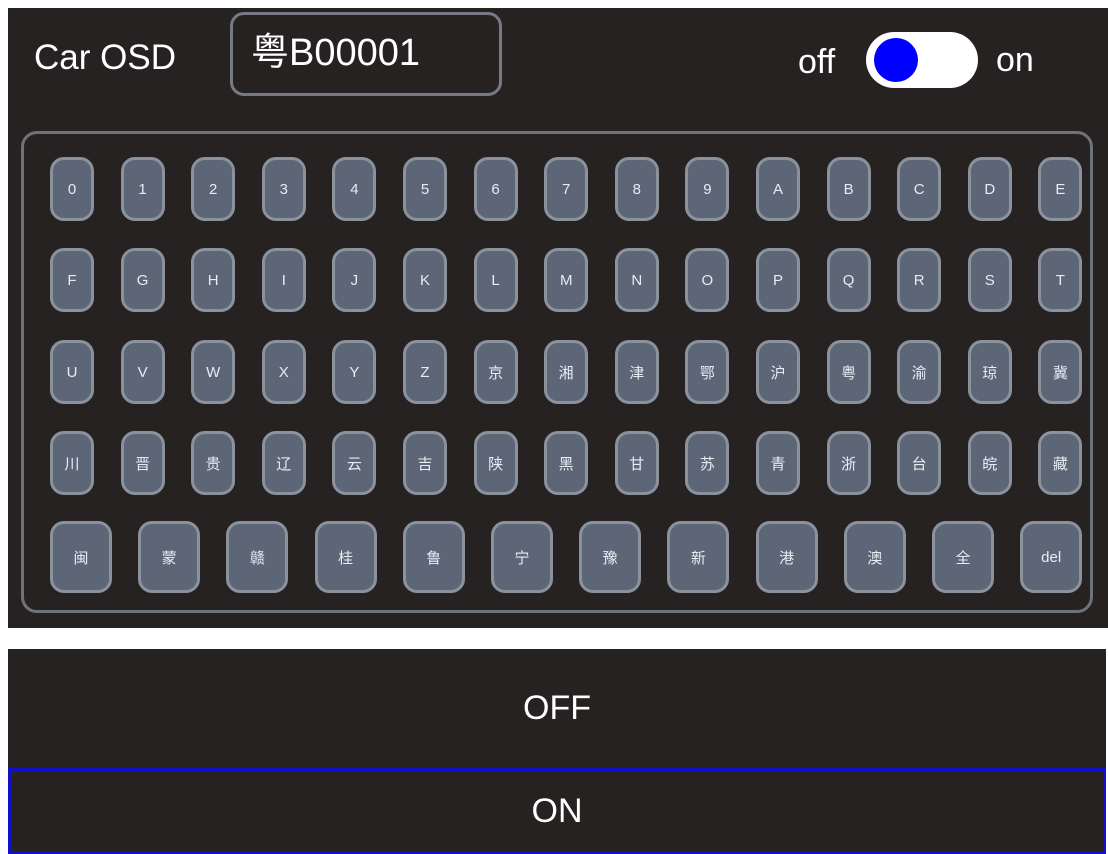 The width and height of the screenshot is (1108, 854). What do you see at coordinates (433, 557) in the screenshot?
I see `key: 鲁` at bounding box center [433, 557].